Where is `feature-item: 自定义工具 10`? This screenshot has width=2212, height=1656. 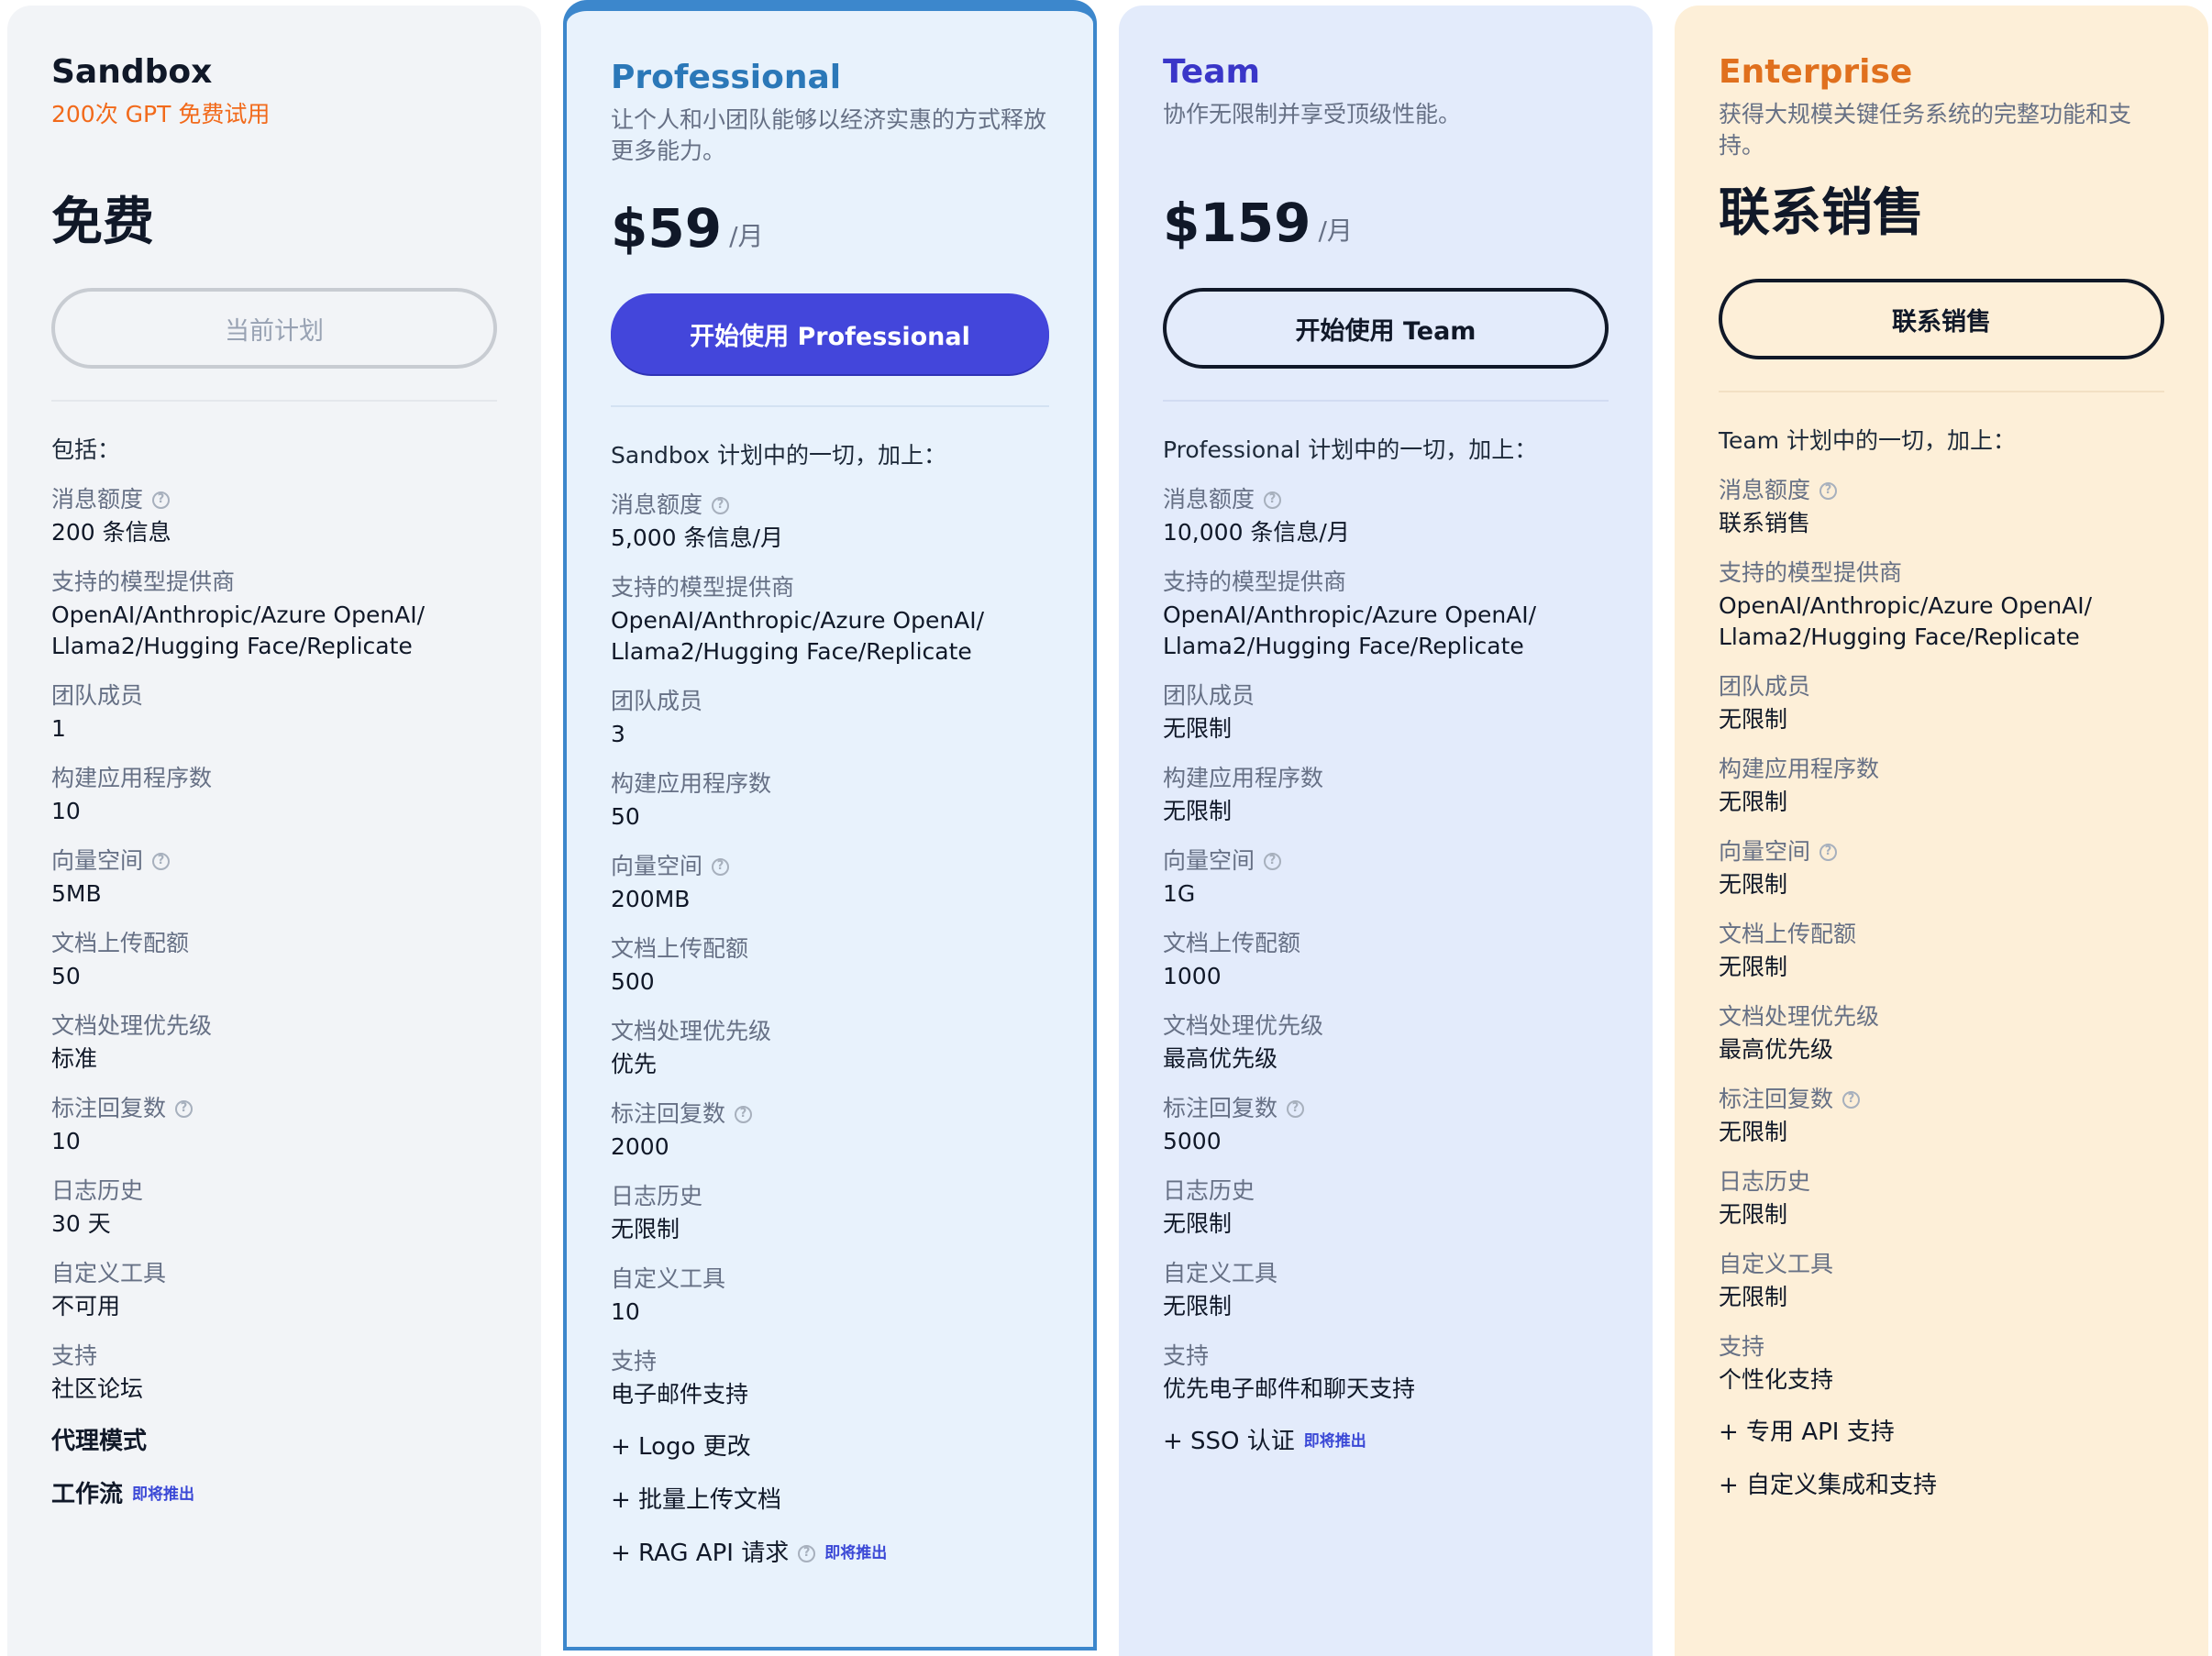 feature-item: 自定义工具 10 is located at coordinates (830, 1296).